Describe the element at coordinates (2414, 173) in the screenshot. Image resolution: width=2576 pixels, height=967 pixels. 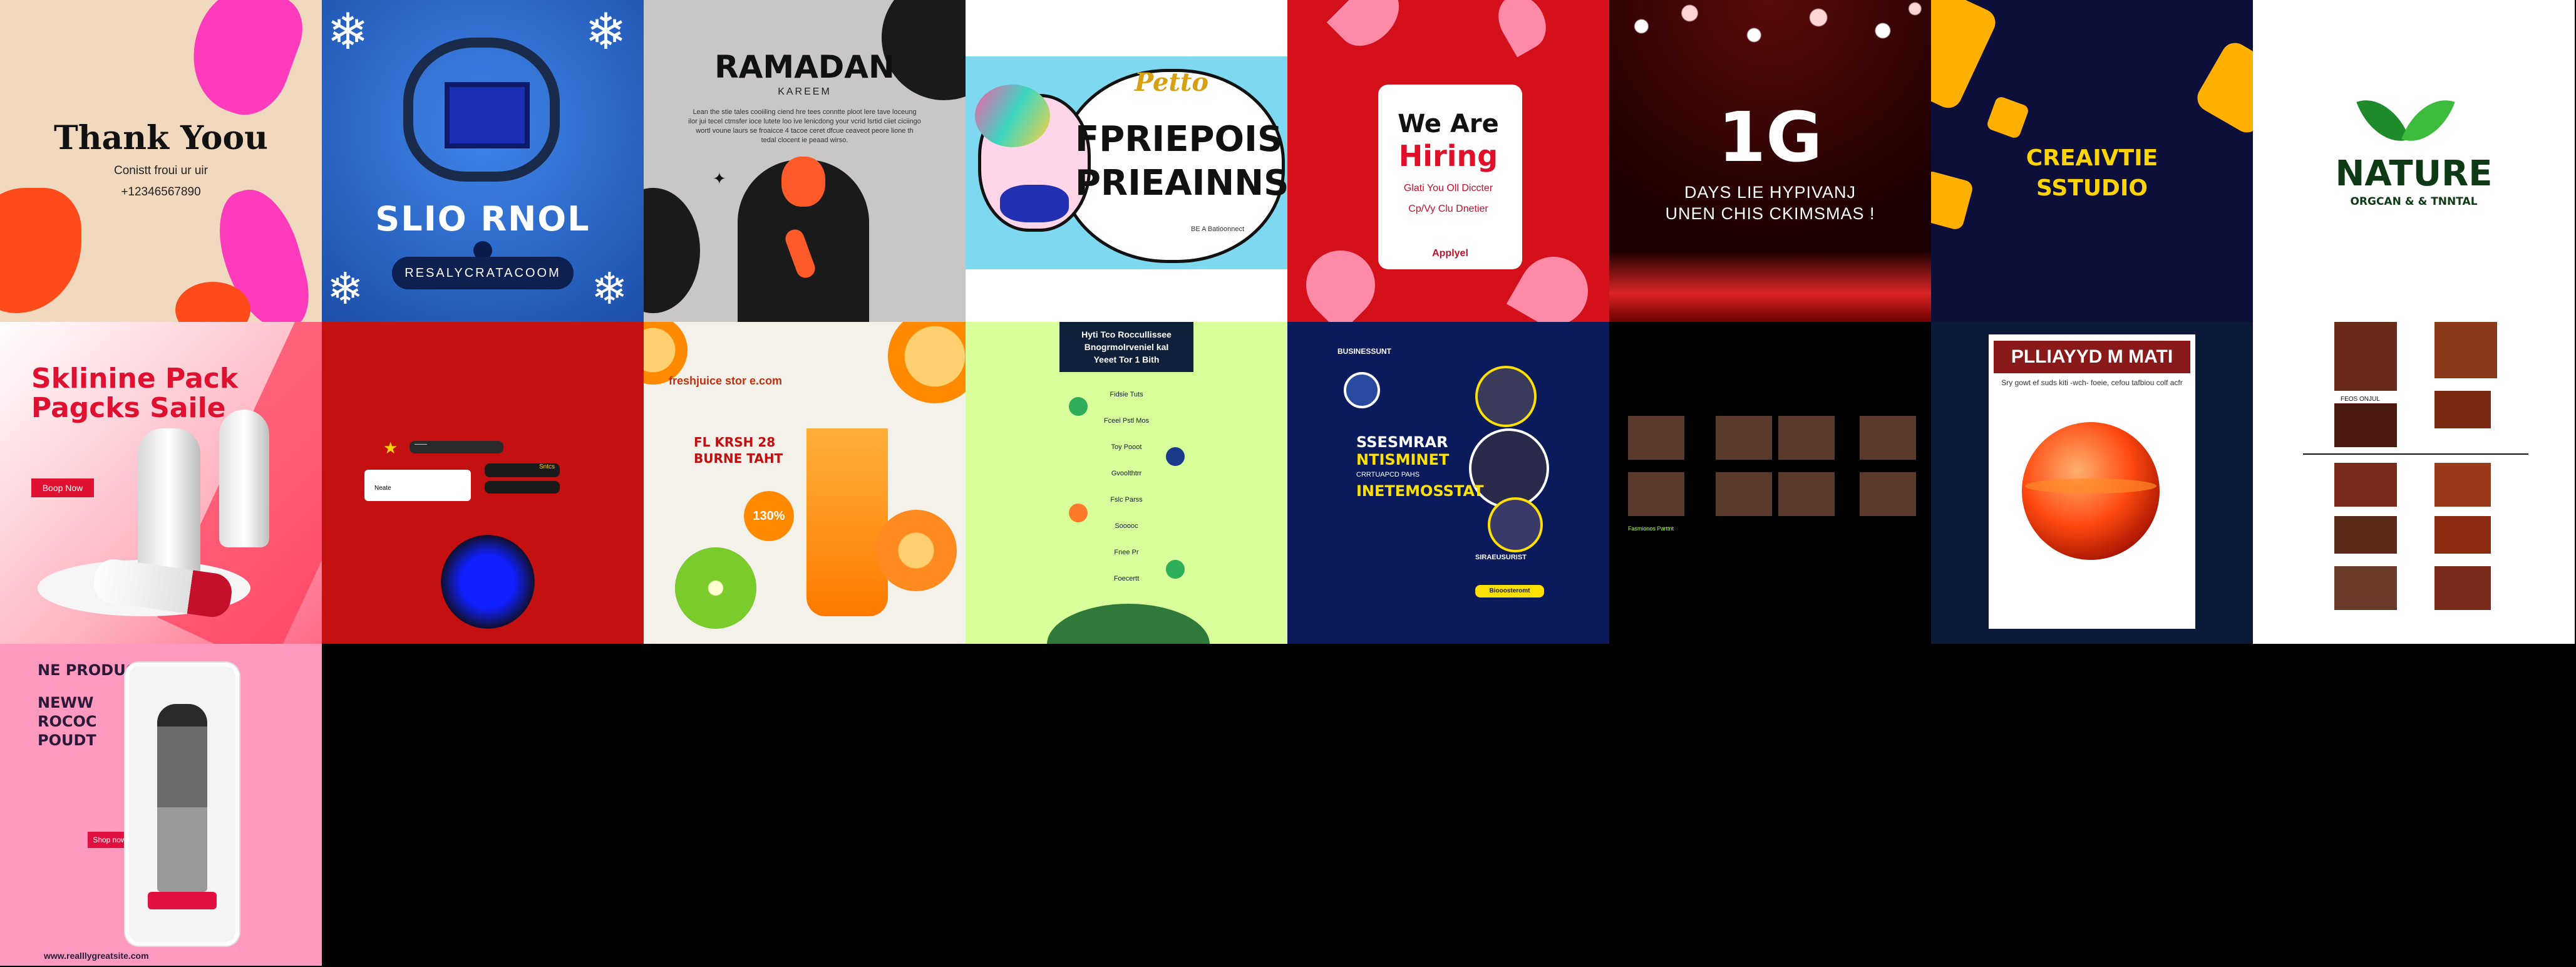
I see `nature-title: NATURE` at that location.